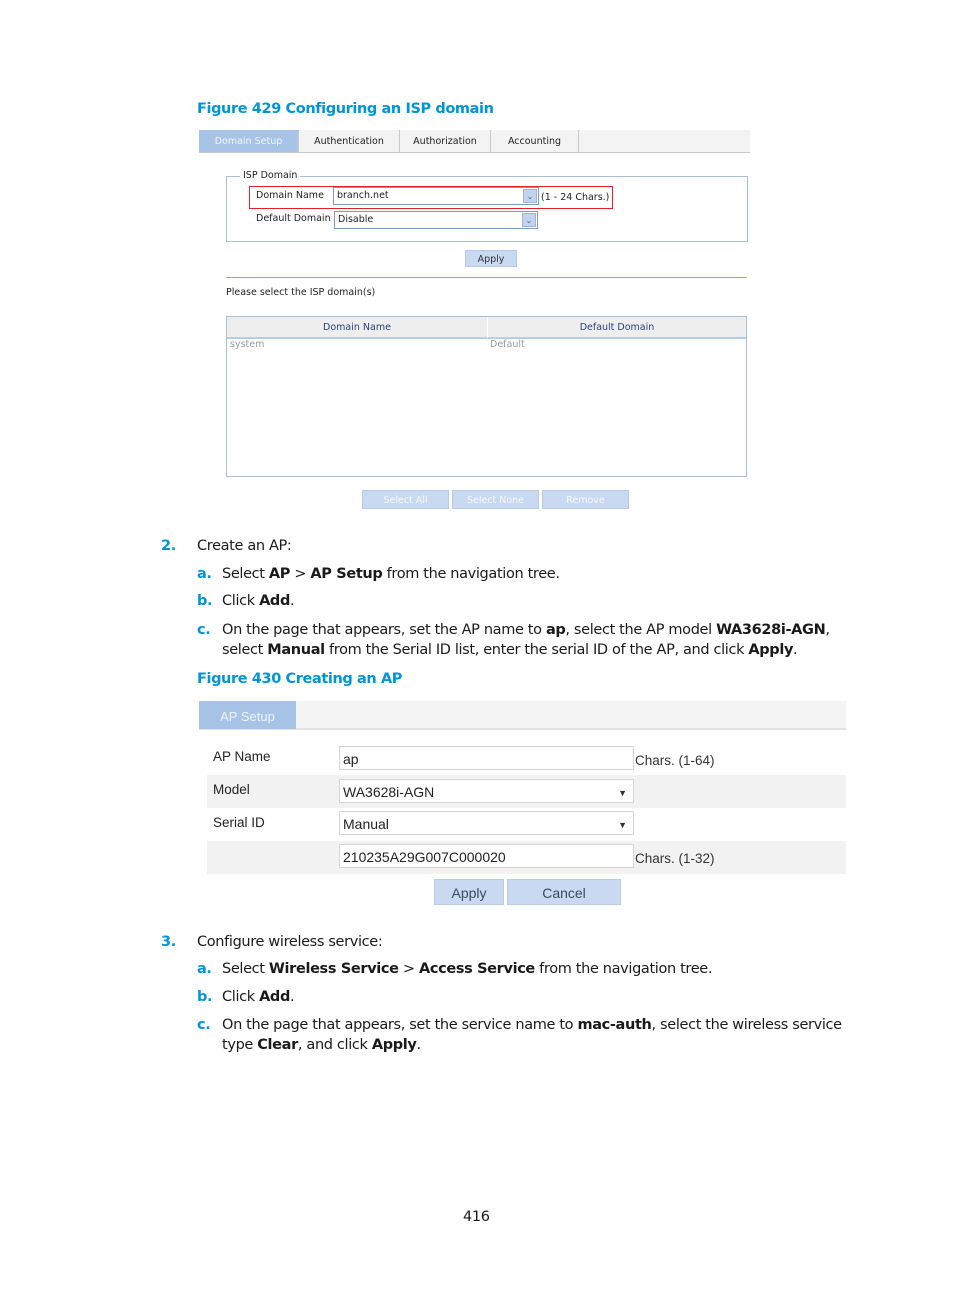 The height and width of the screenshot is (1296, 954). I want to click on default-domain-select: Disable ⌄, so click(436, 220).